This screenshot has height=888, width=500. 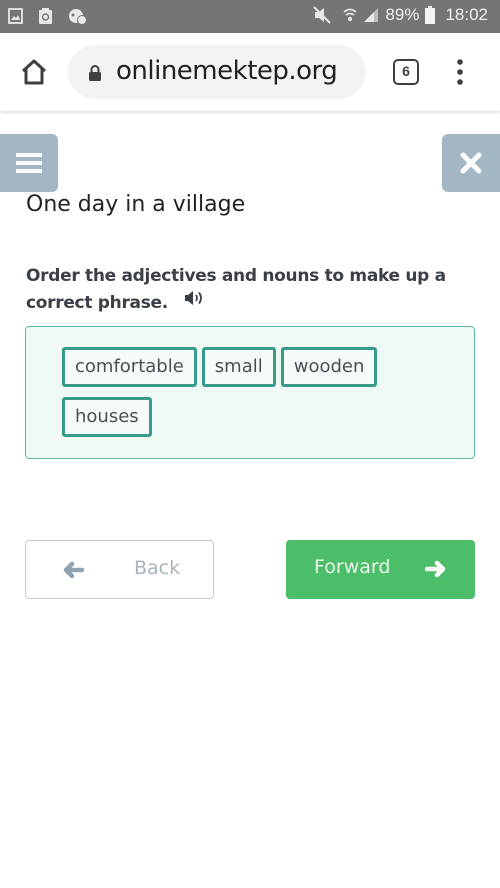 I want to click on address-bar: onlinemektep.org, so click(x=217, y=72).